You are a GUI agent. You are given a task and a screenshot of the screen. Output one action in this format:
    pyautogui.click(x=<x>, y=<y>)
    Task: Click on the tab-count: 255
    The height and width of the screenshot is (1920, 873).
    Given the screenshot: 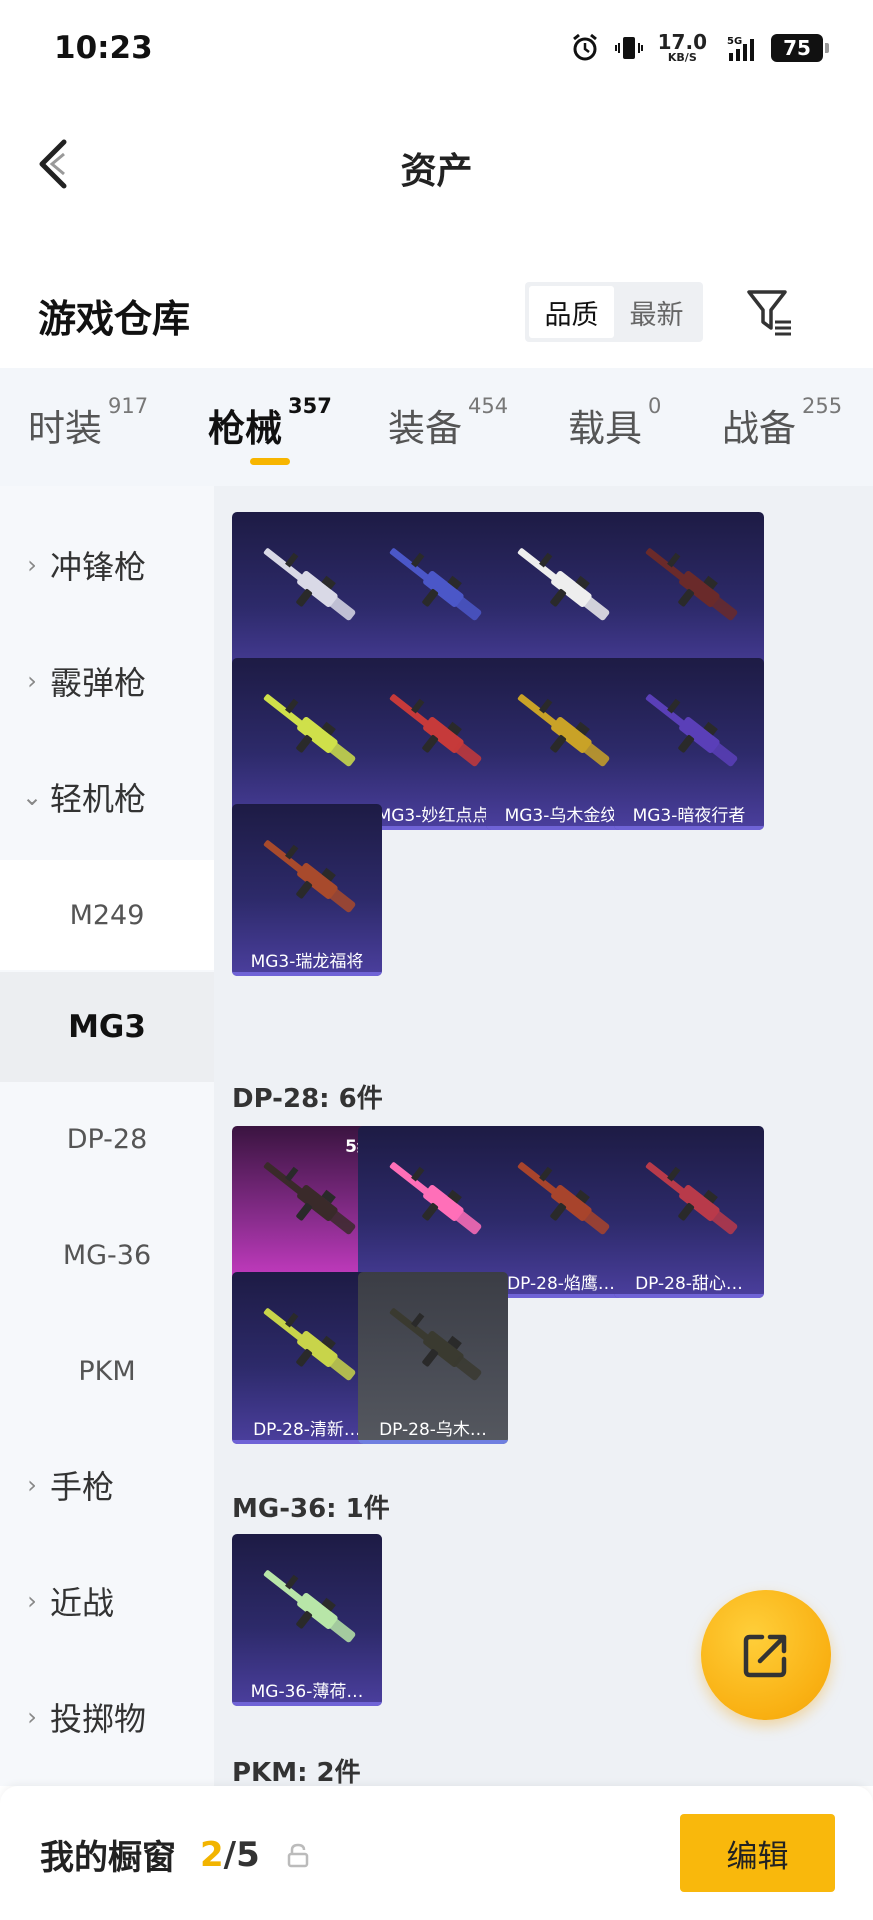 What is the action you would take?
    pyautogui.click(x=822, y=406)
    